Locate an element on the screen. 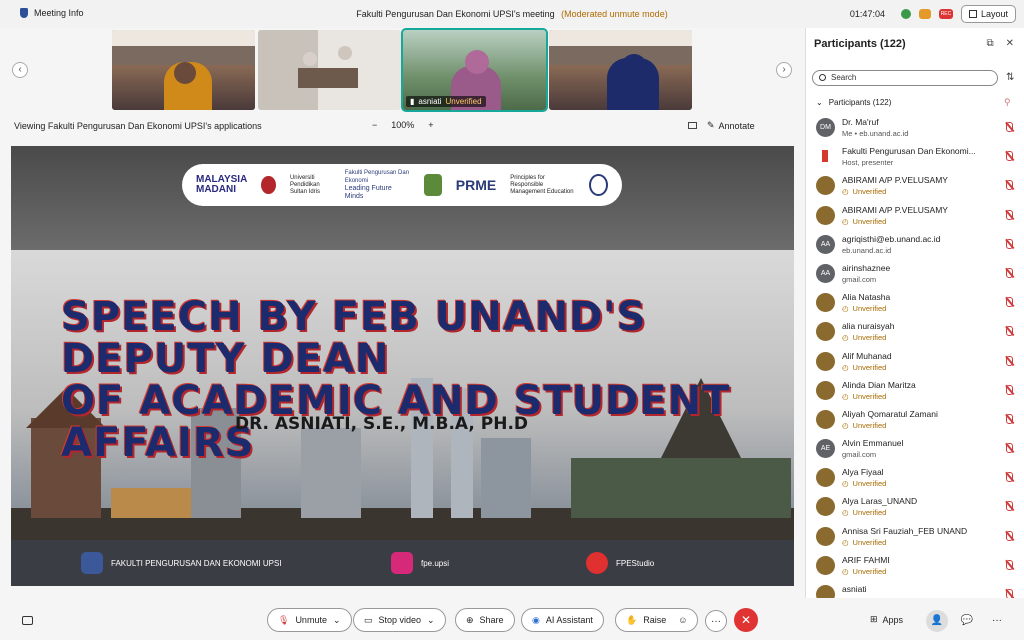  network-icon is located at coordinates (905, 14).